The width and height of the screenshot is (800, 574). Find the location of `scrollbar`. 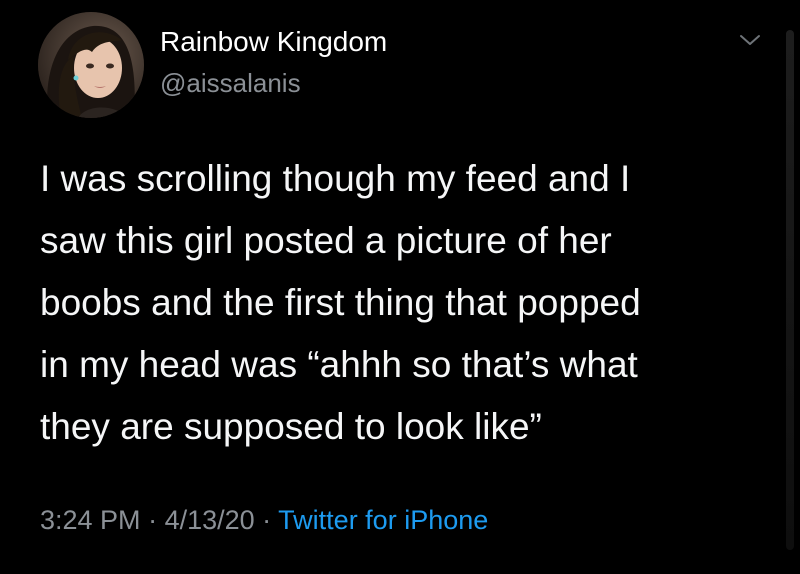

scrollbar is located at coordinates (790, 290).